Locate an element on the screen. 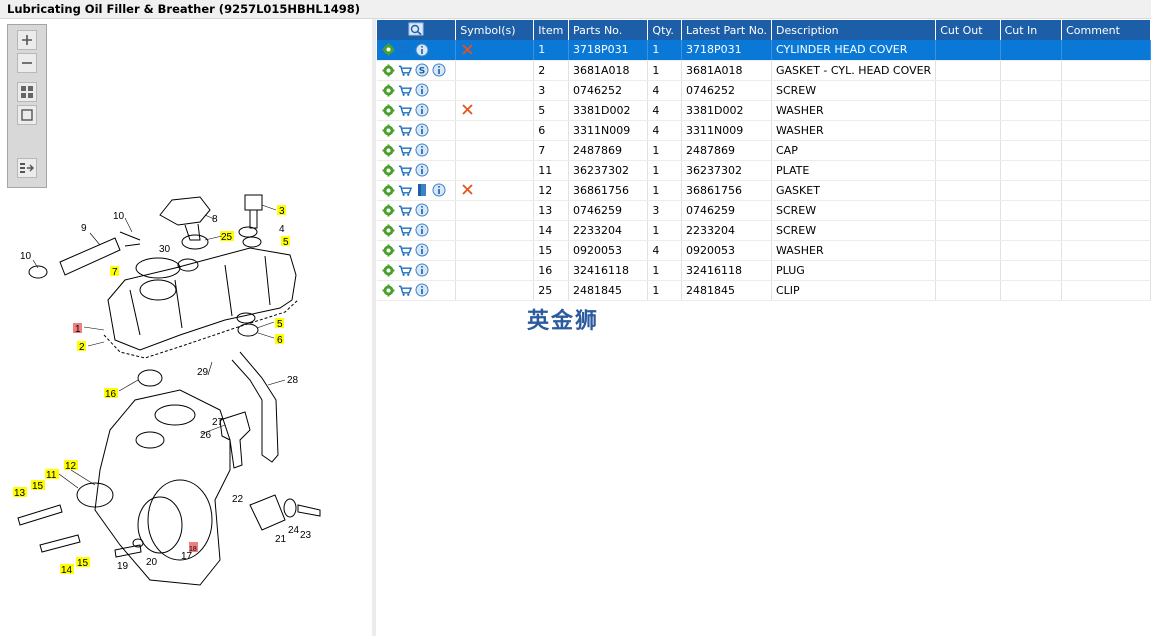 The image size is (1151, 636). table-row: 1 3718P031 1 3718P031 CYLINDER HEAD COVER is located at coordinates (764, 50).